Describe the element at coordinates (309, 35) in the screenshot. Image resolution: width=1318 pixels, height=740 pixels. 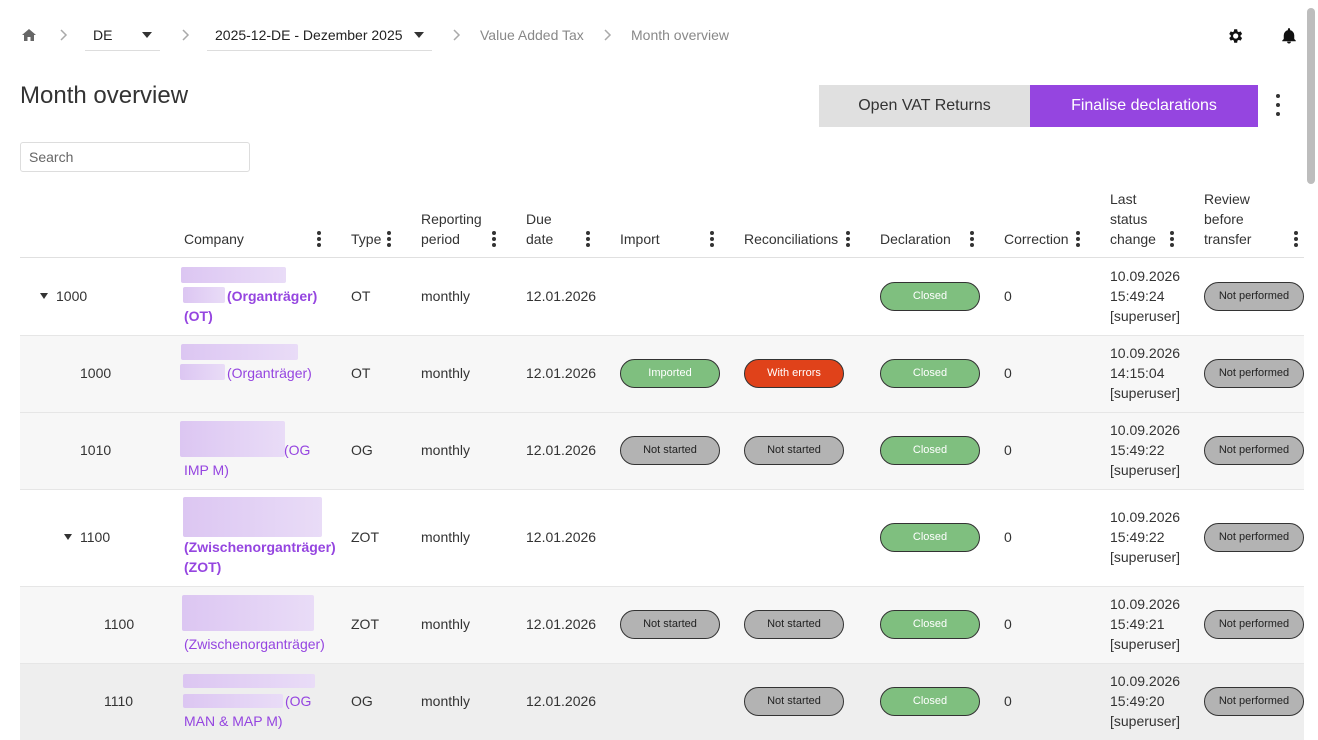
I see `period-select-value: 2025-12-DE - Dezember 2025` at that location.